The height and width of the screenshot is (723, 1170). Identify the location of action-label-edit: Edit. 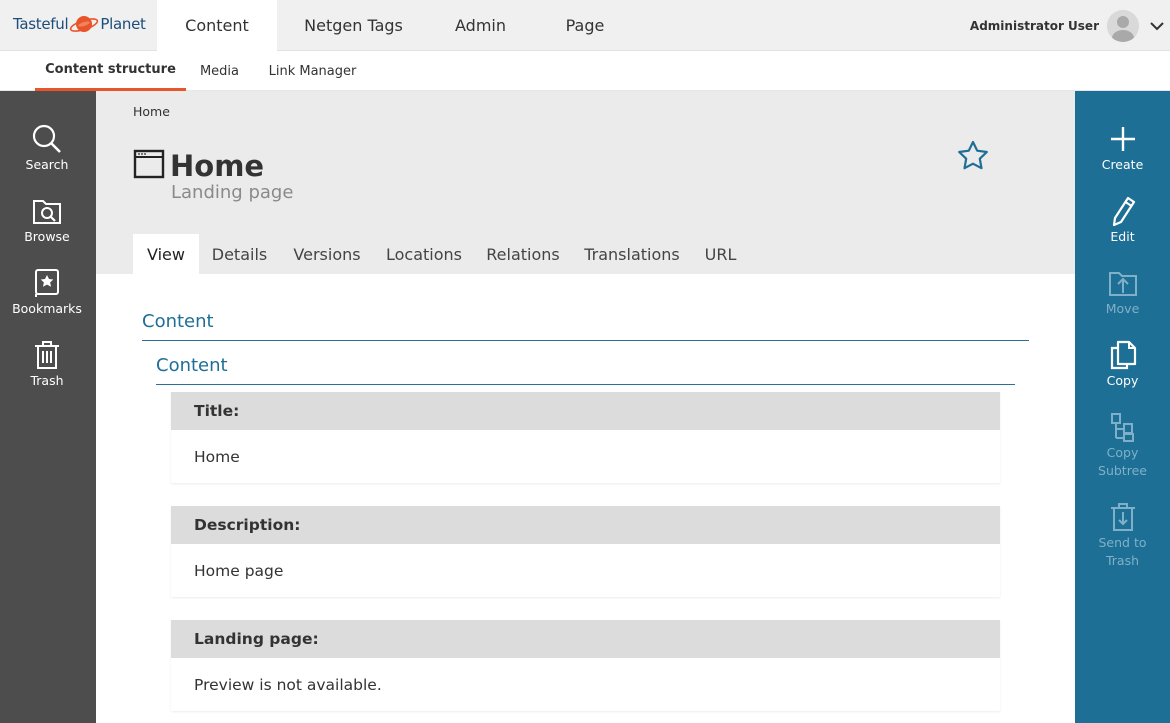
(1122, 236).